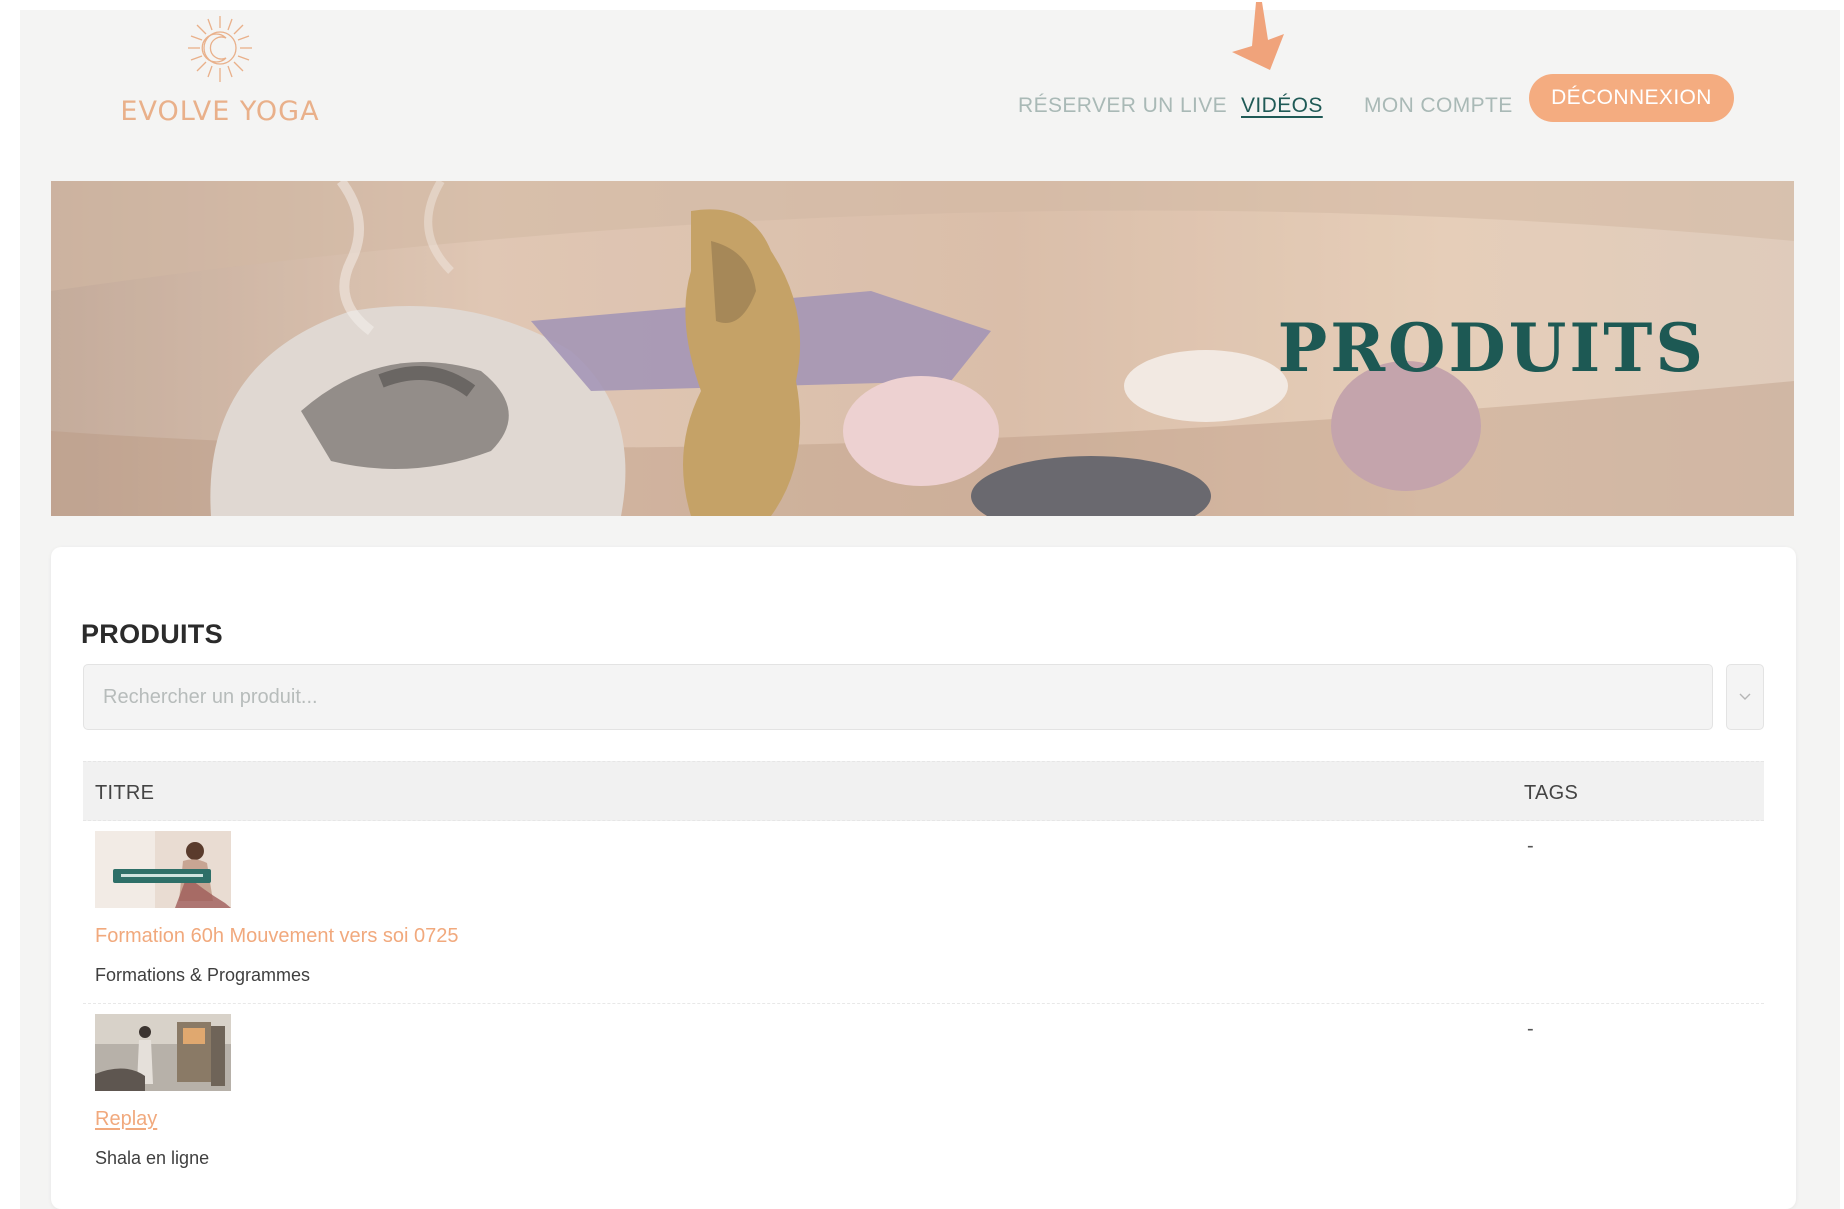 This screenshot has width=1844, height=1209. Describe the element at coordinates (152, 1158) in the screenshot. I see `product-category: Shala en ligne` at that location.